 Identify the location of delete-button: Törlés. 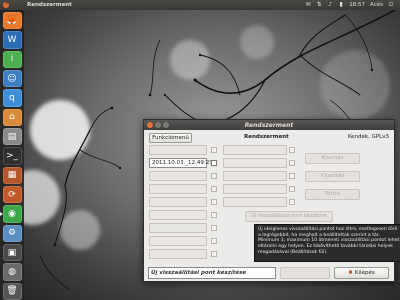
(332, 194).